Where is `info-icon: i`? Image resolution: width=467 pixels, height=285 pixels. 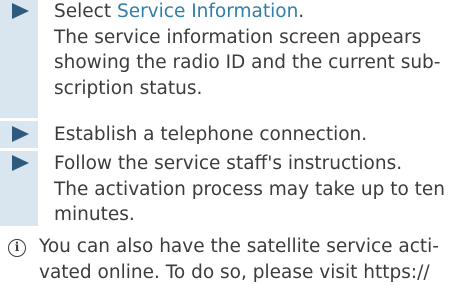 info-icon: i is located at coordinates (17, 248).